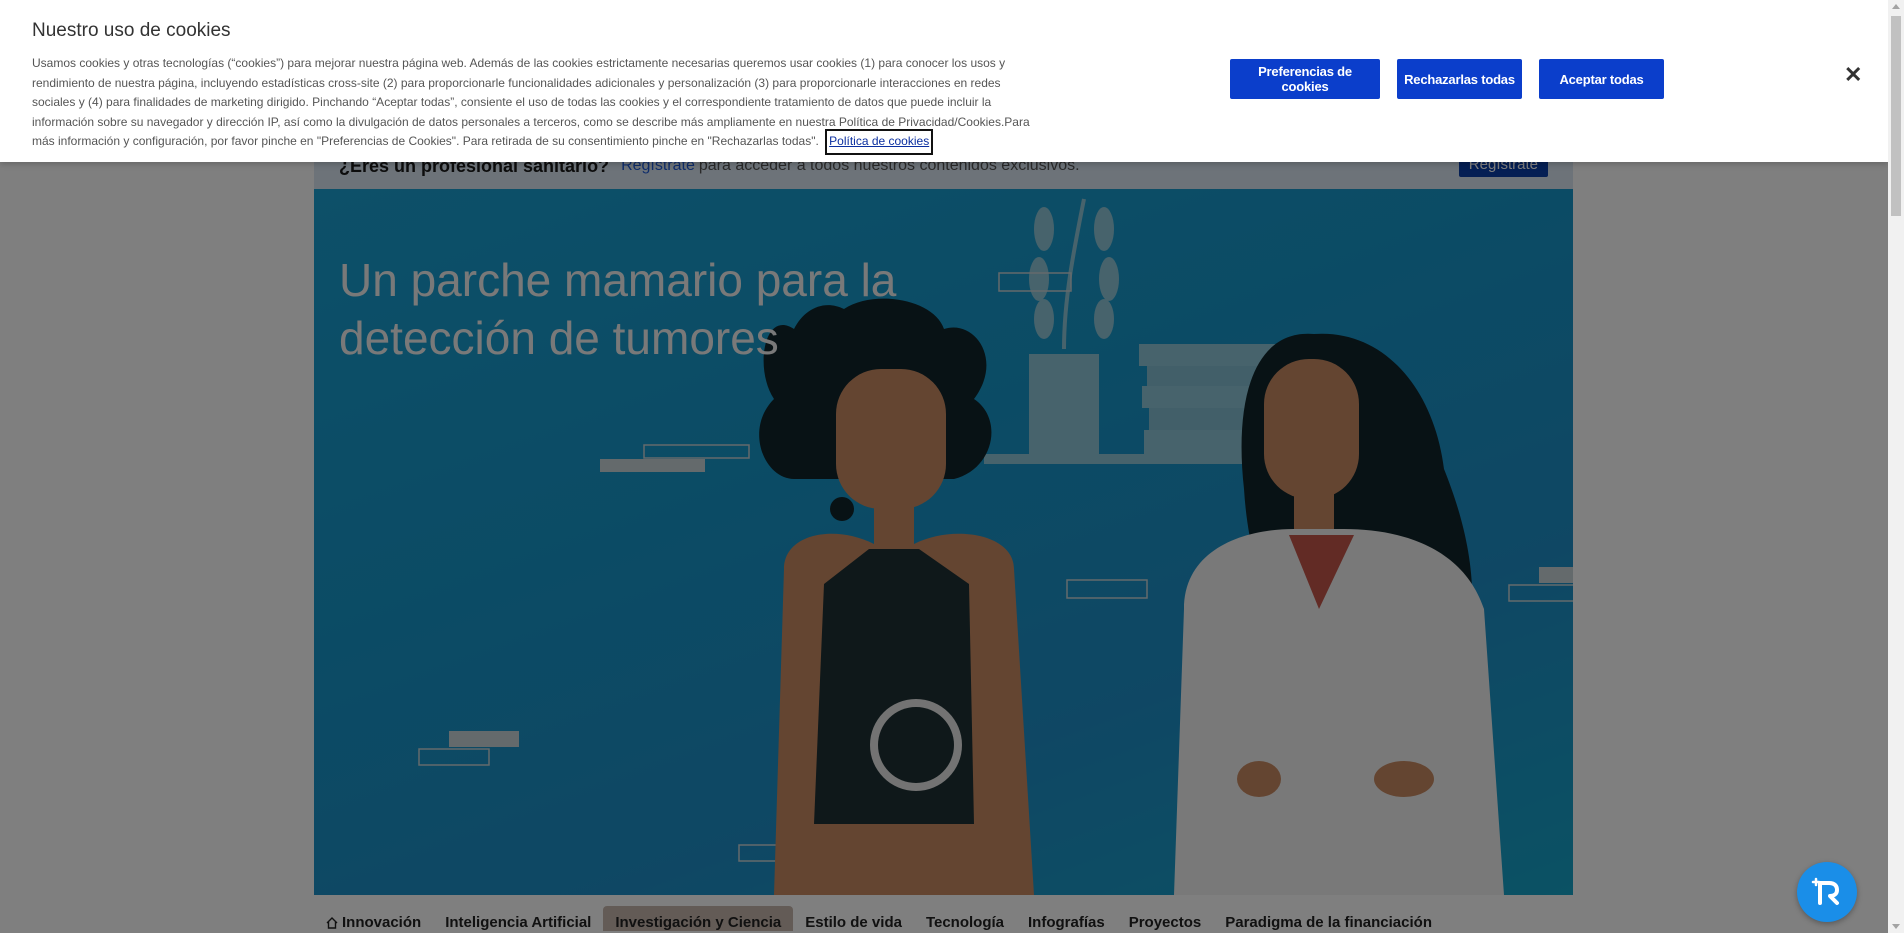 Image resolution: width=1904 pixels, height=933 pixels. Describe the element at coordinates (1305, 79) in the screenshot. I see `cookie-preferences-button: Preferencias de cookies` at that location.